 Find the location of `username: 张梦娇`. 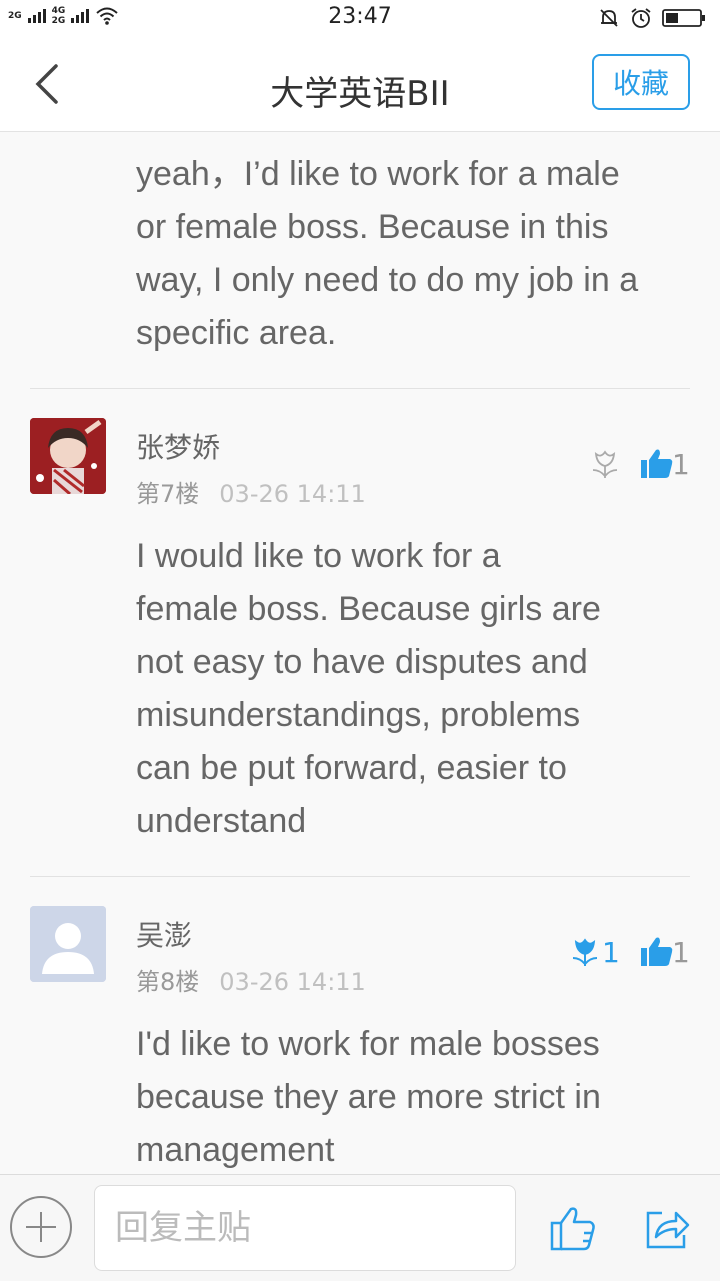

username: 张梦娇 is located at coordinates (178, 446).